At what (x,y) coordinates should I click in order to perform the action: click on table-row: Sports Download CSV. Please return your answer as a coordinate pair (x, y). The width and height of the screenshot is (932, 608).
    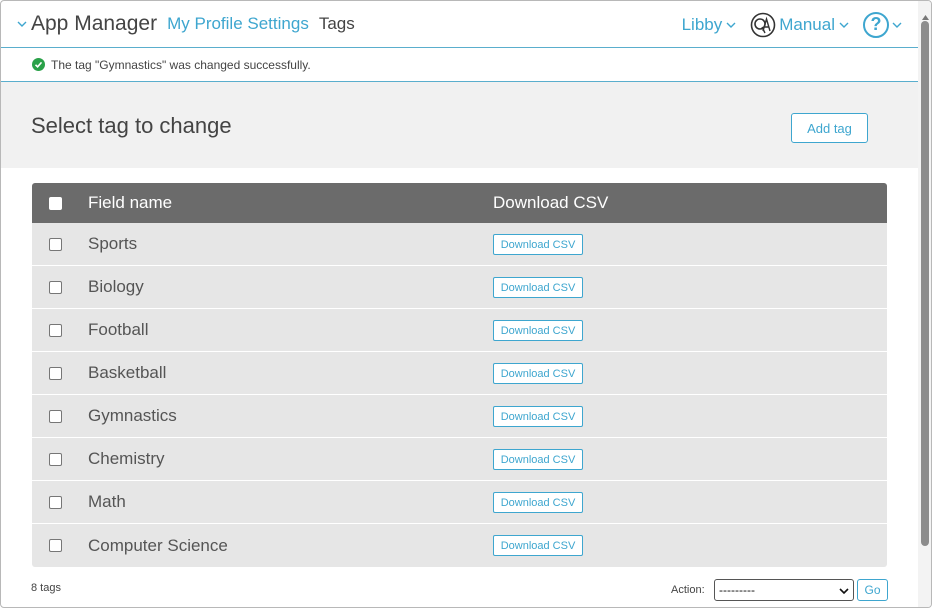
    Looking at the image, I should click on (459, 244).